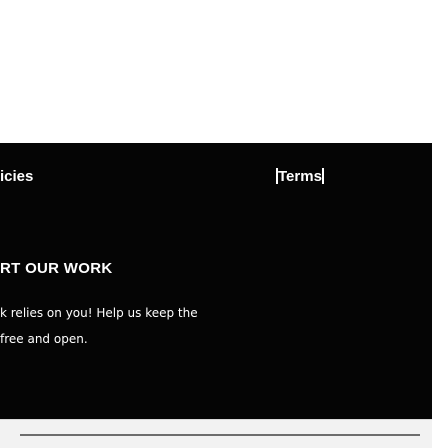 This screenshot has height=448, width=448. I want to click on separator, so click(322, 176).